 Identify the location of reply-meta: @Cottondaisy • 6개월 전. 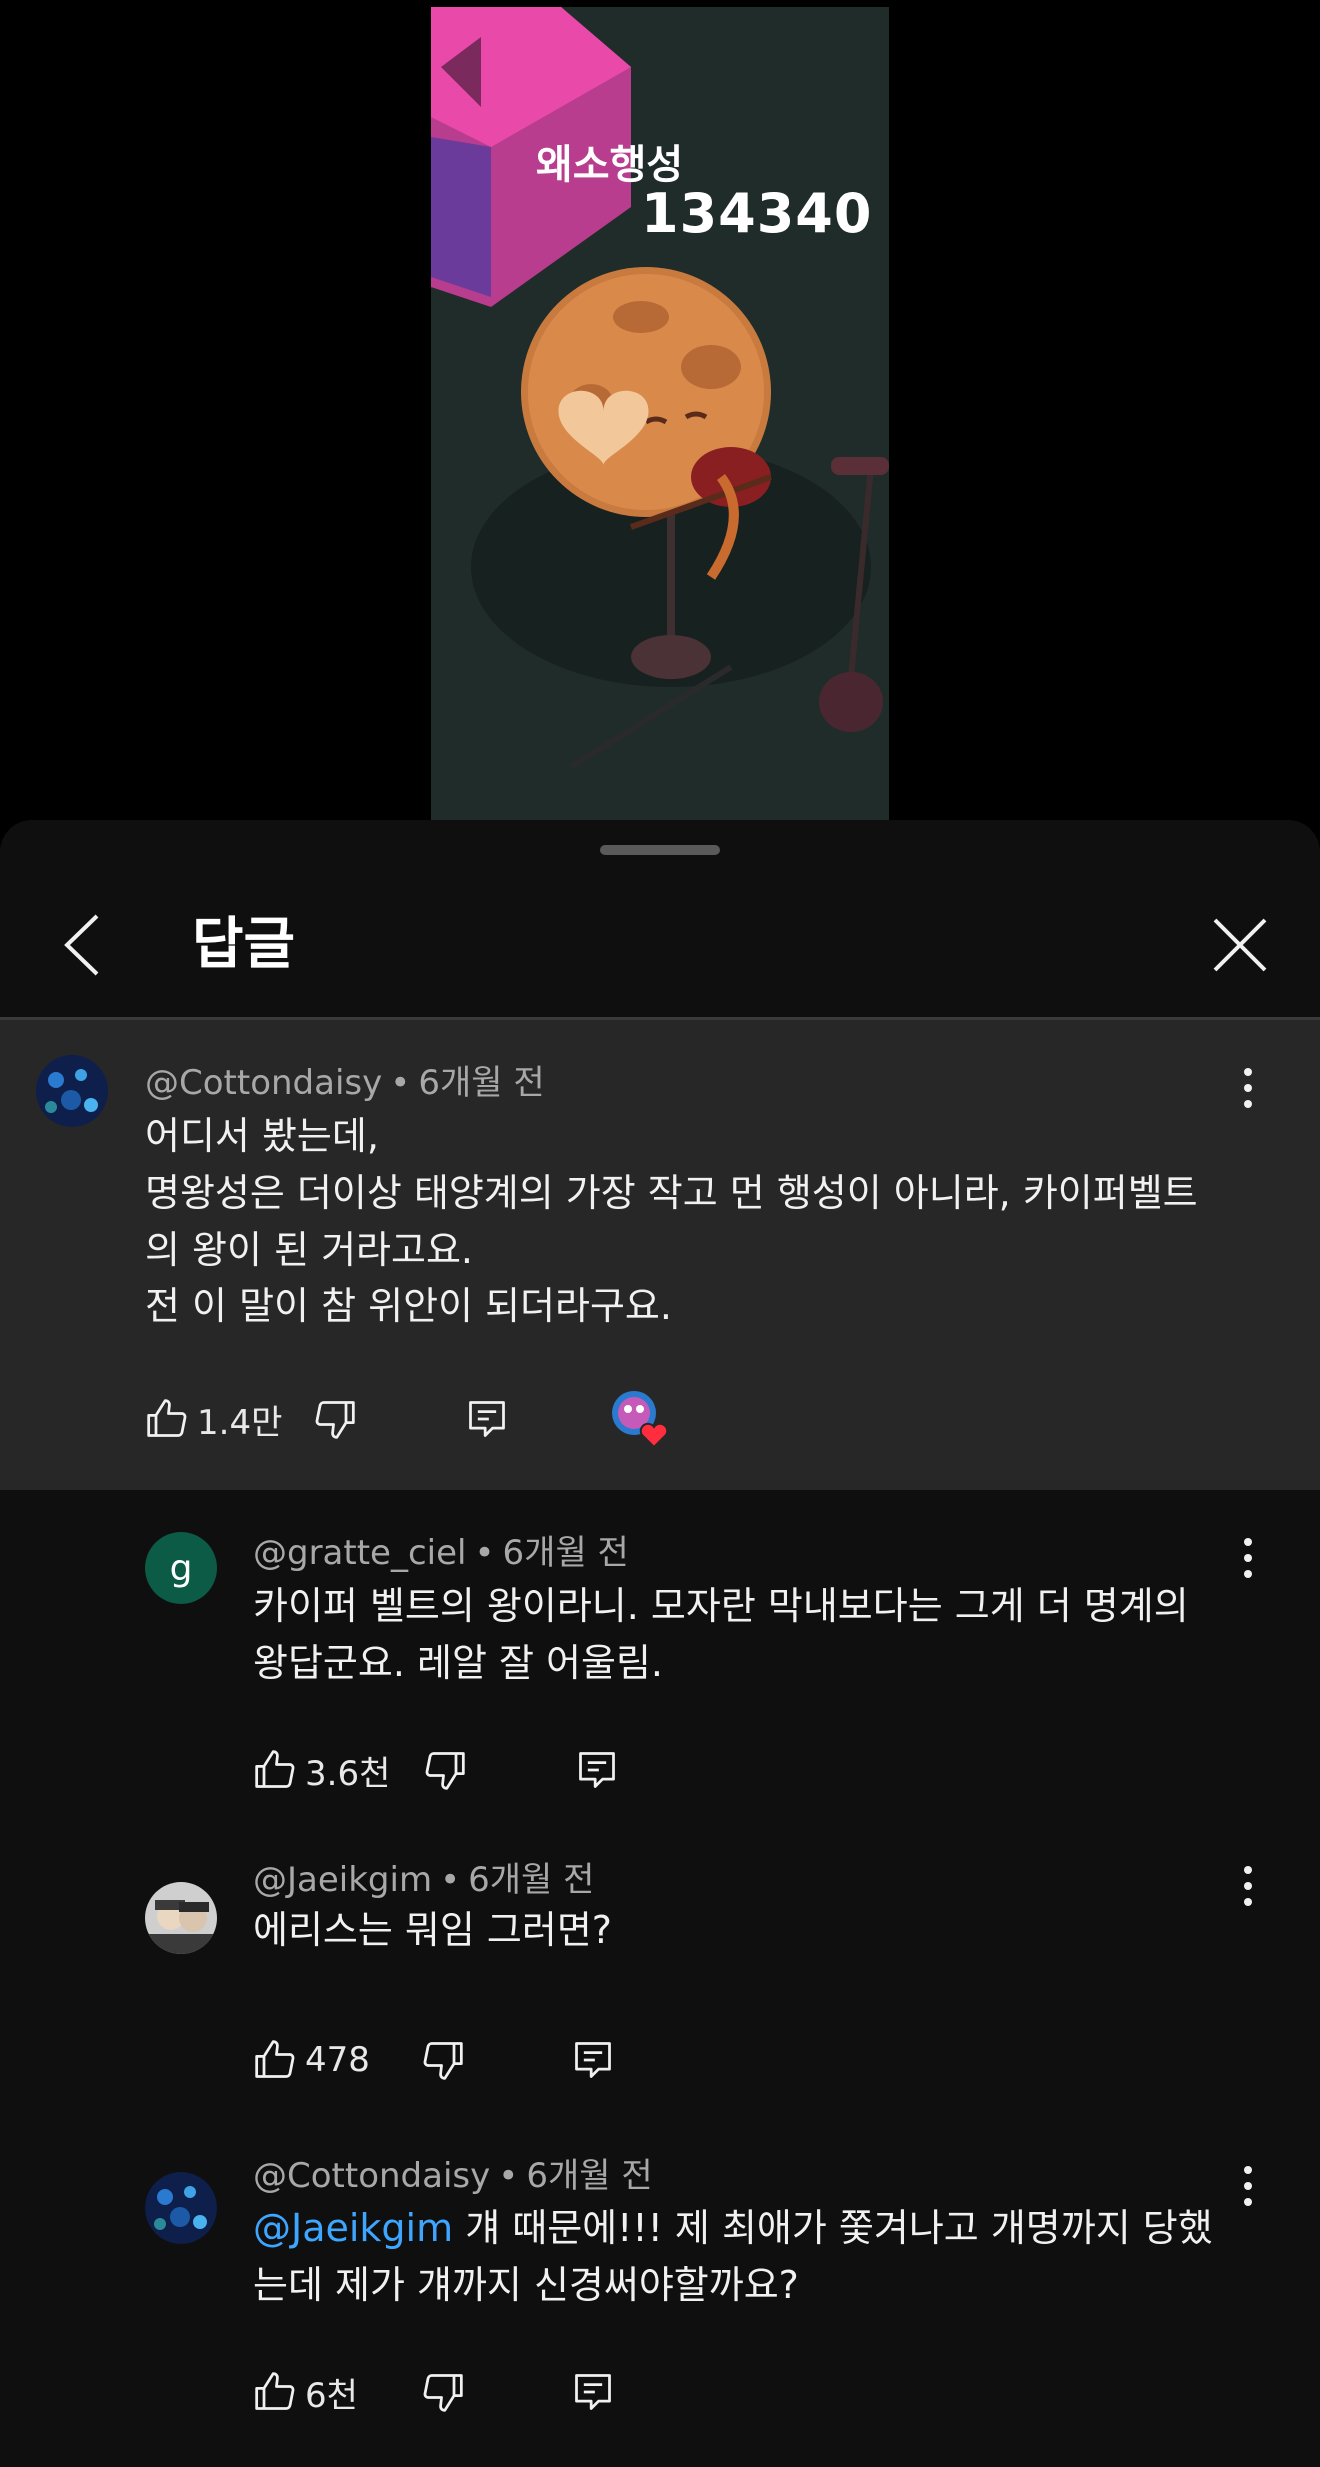
(453, 2172).